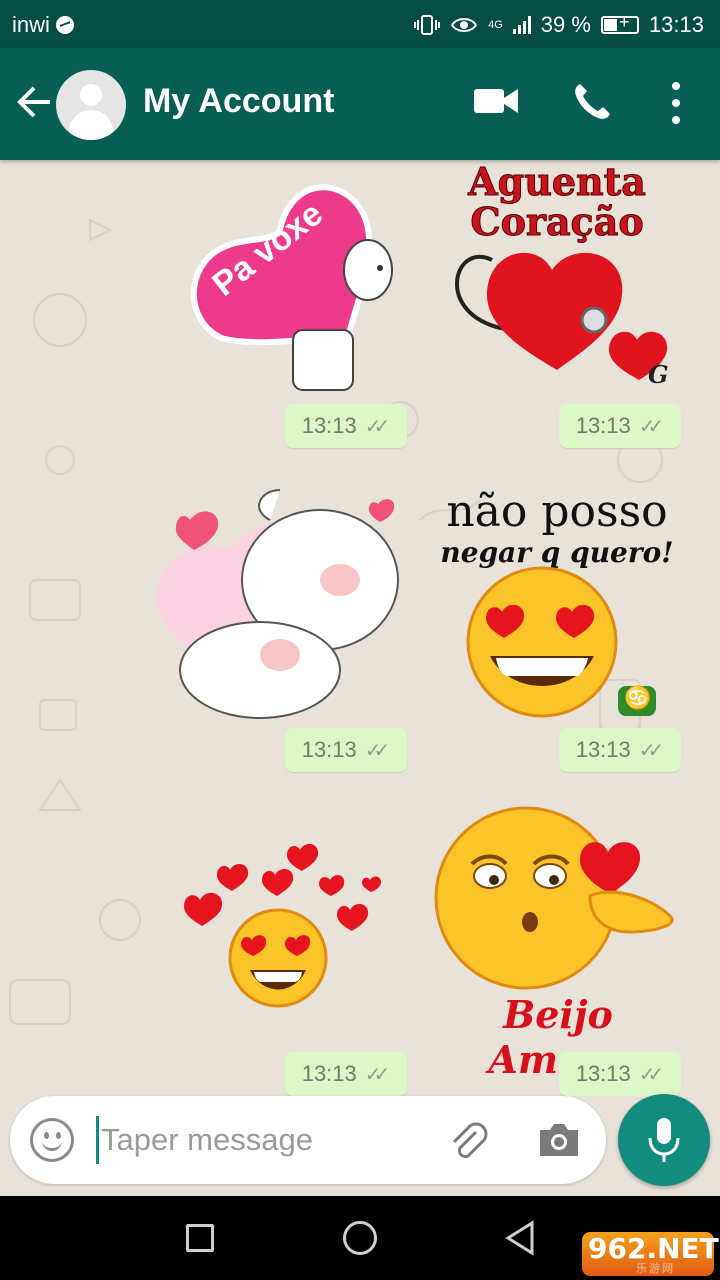 This screenshot has height=1280, width=720. I want to click on network-type: 4G, so click(495, 25).